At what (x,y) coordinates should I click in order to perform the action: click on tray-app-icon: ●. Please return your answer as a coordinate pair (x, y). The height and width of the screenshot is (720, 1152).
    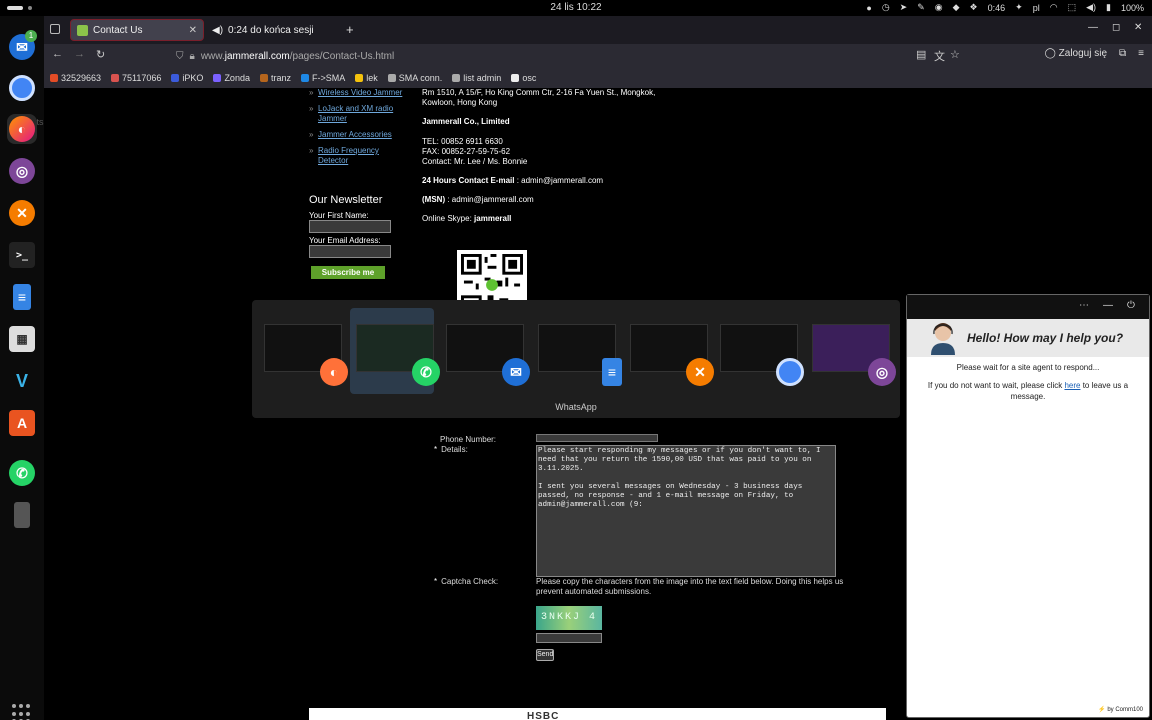
    Looking at the image, I should click on (868, 8).